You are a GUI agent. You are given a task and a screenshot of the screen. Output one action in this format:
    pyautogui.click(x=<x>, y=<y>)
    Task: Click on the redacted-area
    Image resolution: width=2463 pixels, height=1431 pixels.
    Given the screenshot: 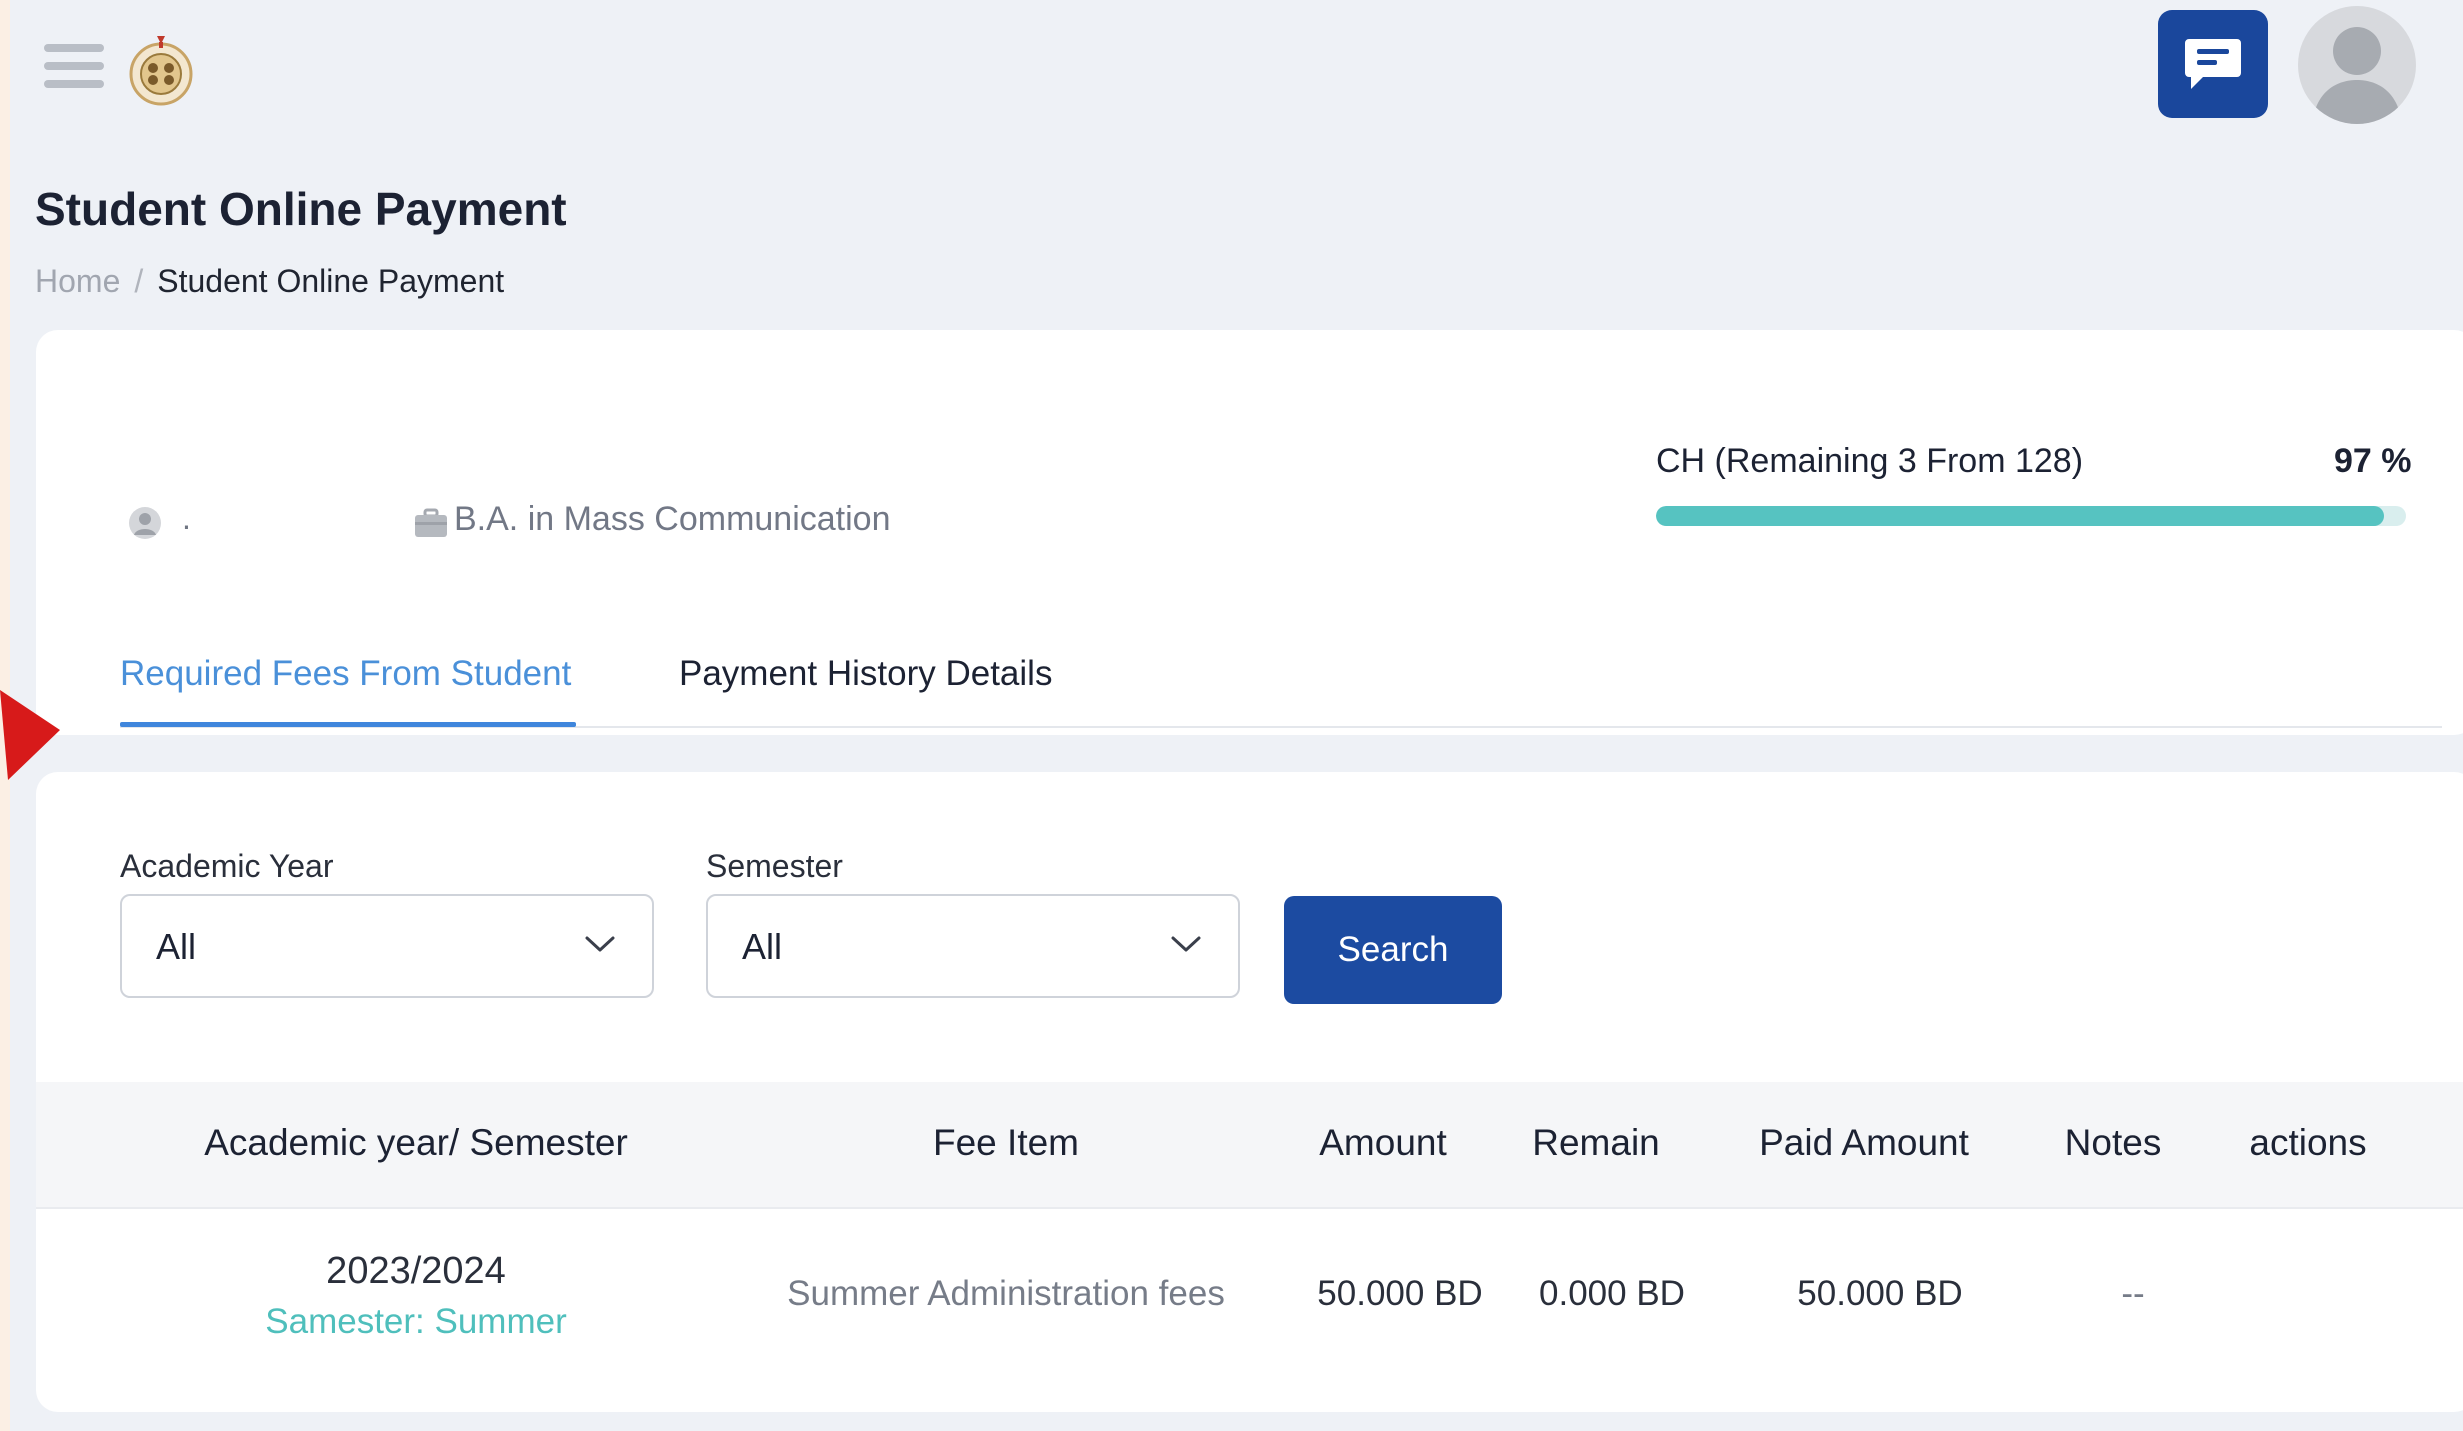 What is the action you would take?
    pyautogui.click(x=281, y=515)
    